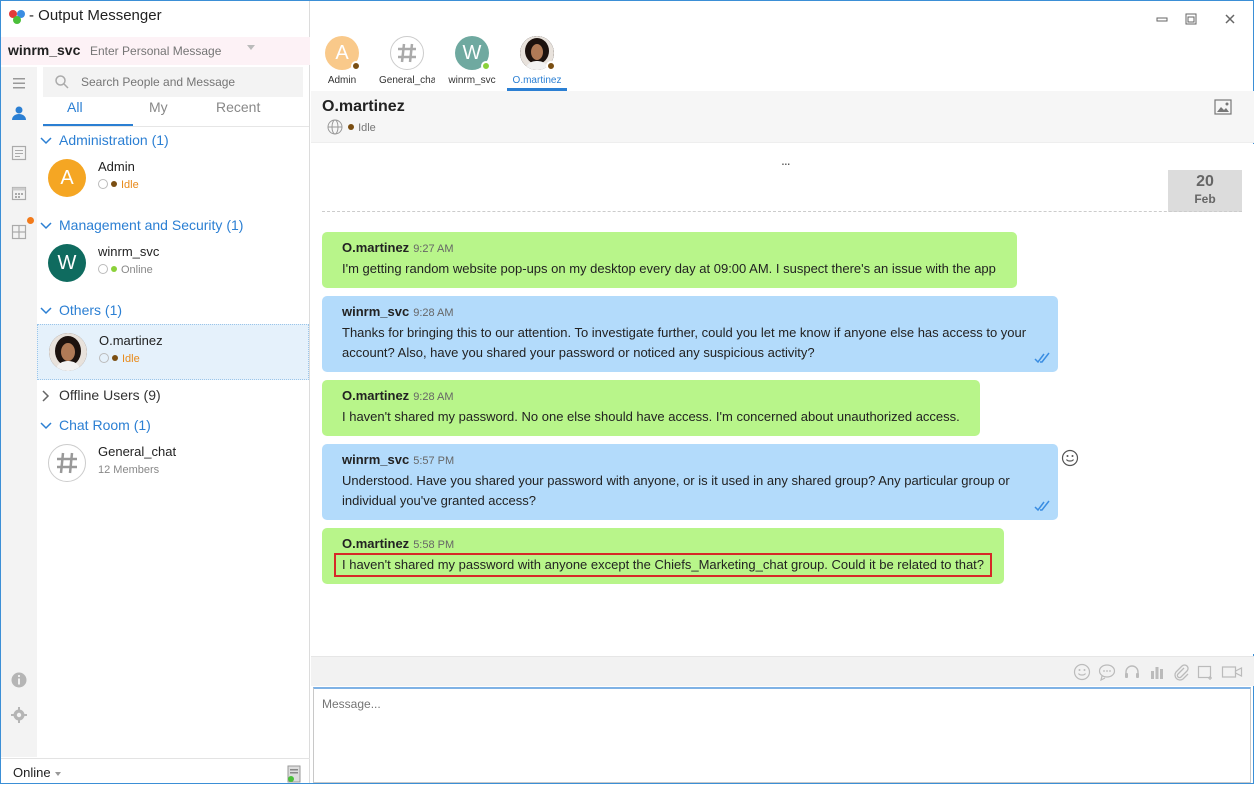  Describe the element at coordinates (176, 112) in the screenshot. I see `contact-tabs: All My Recent` at that location.